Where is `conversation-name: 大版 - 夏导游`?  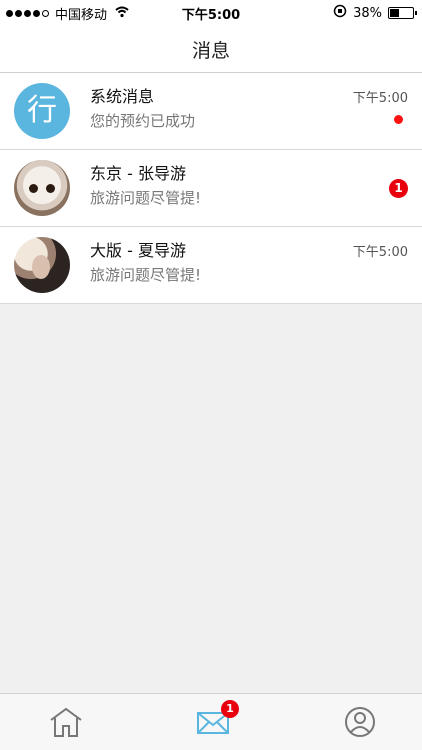 conversation-name: 大版 - 夏导游 is located at coordinates (138, 250).